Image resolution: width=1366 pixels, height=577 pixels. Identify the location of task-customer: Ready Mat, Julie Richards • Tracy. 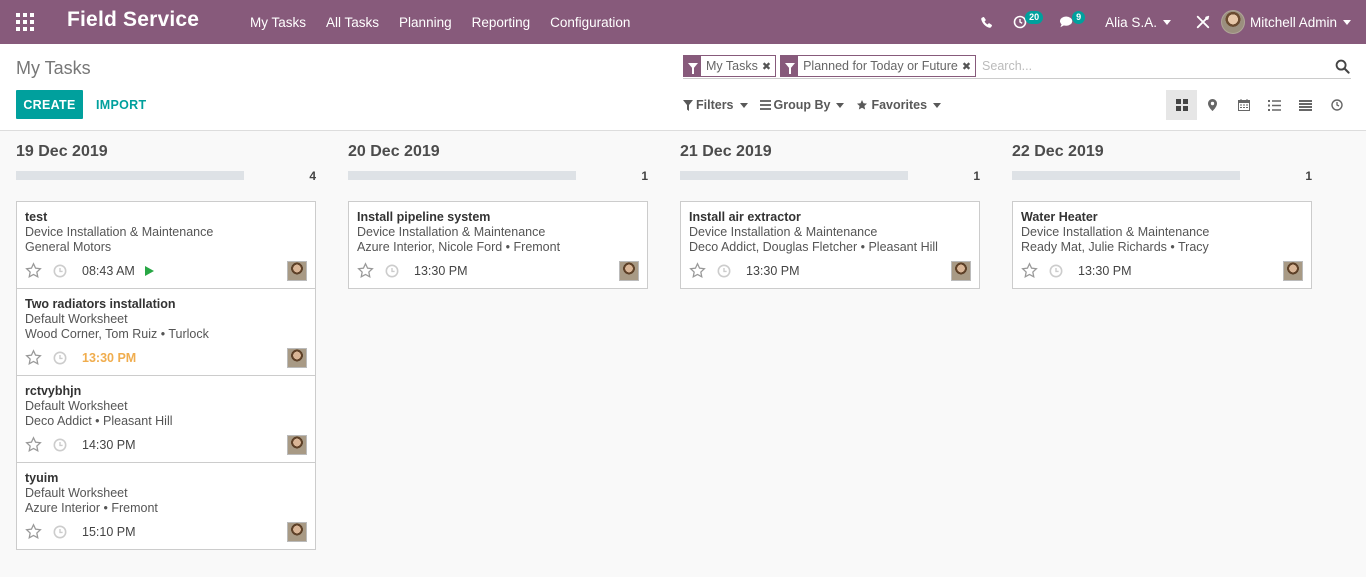
(1115, 247).